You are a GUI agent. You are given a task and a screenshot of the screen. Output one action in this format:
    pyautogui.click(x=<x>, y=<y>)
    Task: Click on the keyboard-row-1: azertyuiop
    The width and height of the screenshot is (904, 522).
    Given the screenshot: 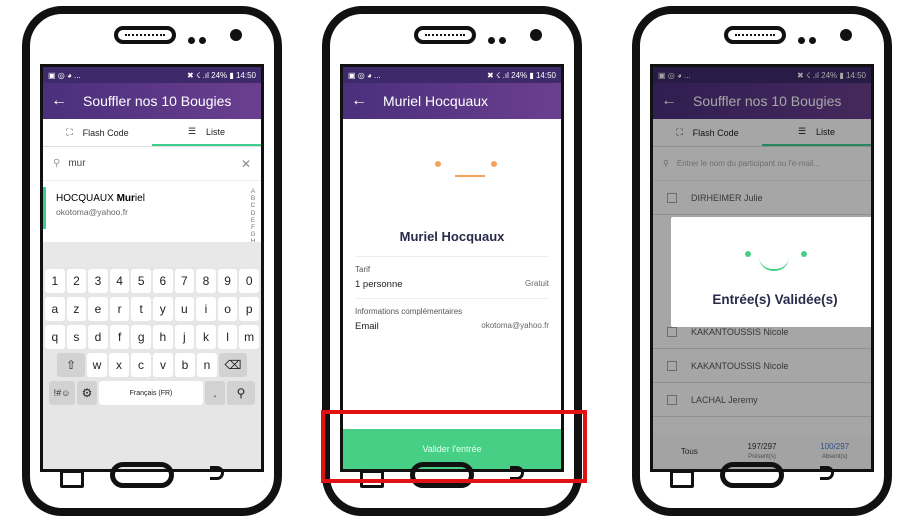 What is the action you would take?
    pyautogui.click(x=152, y=309)
    